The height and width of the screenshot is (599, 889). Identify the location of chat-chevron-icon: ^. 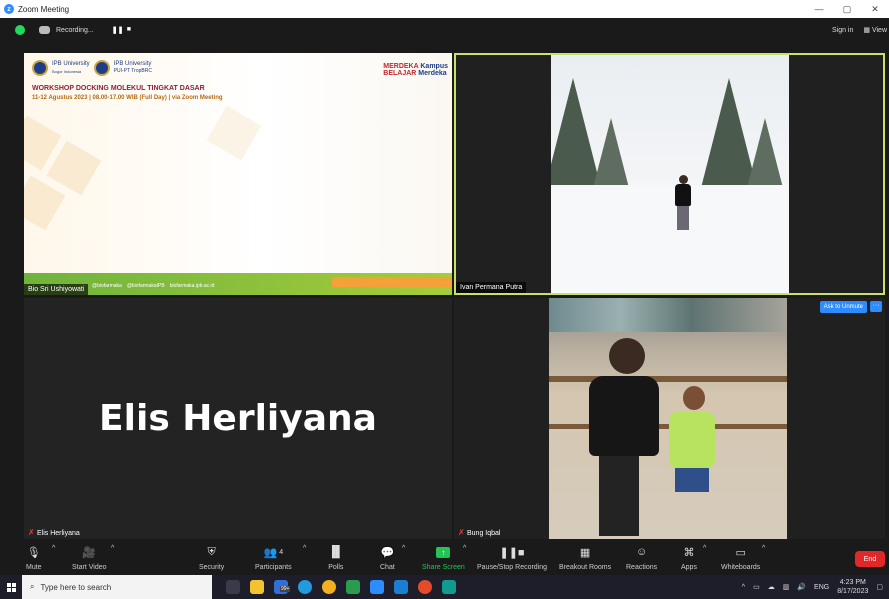
(403, 548).